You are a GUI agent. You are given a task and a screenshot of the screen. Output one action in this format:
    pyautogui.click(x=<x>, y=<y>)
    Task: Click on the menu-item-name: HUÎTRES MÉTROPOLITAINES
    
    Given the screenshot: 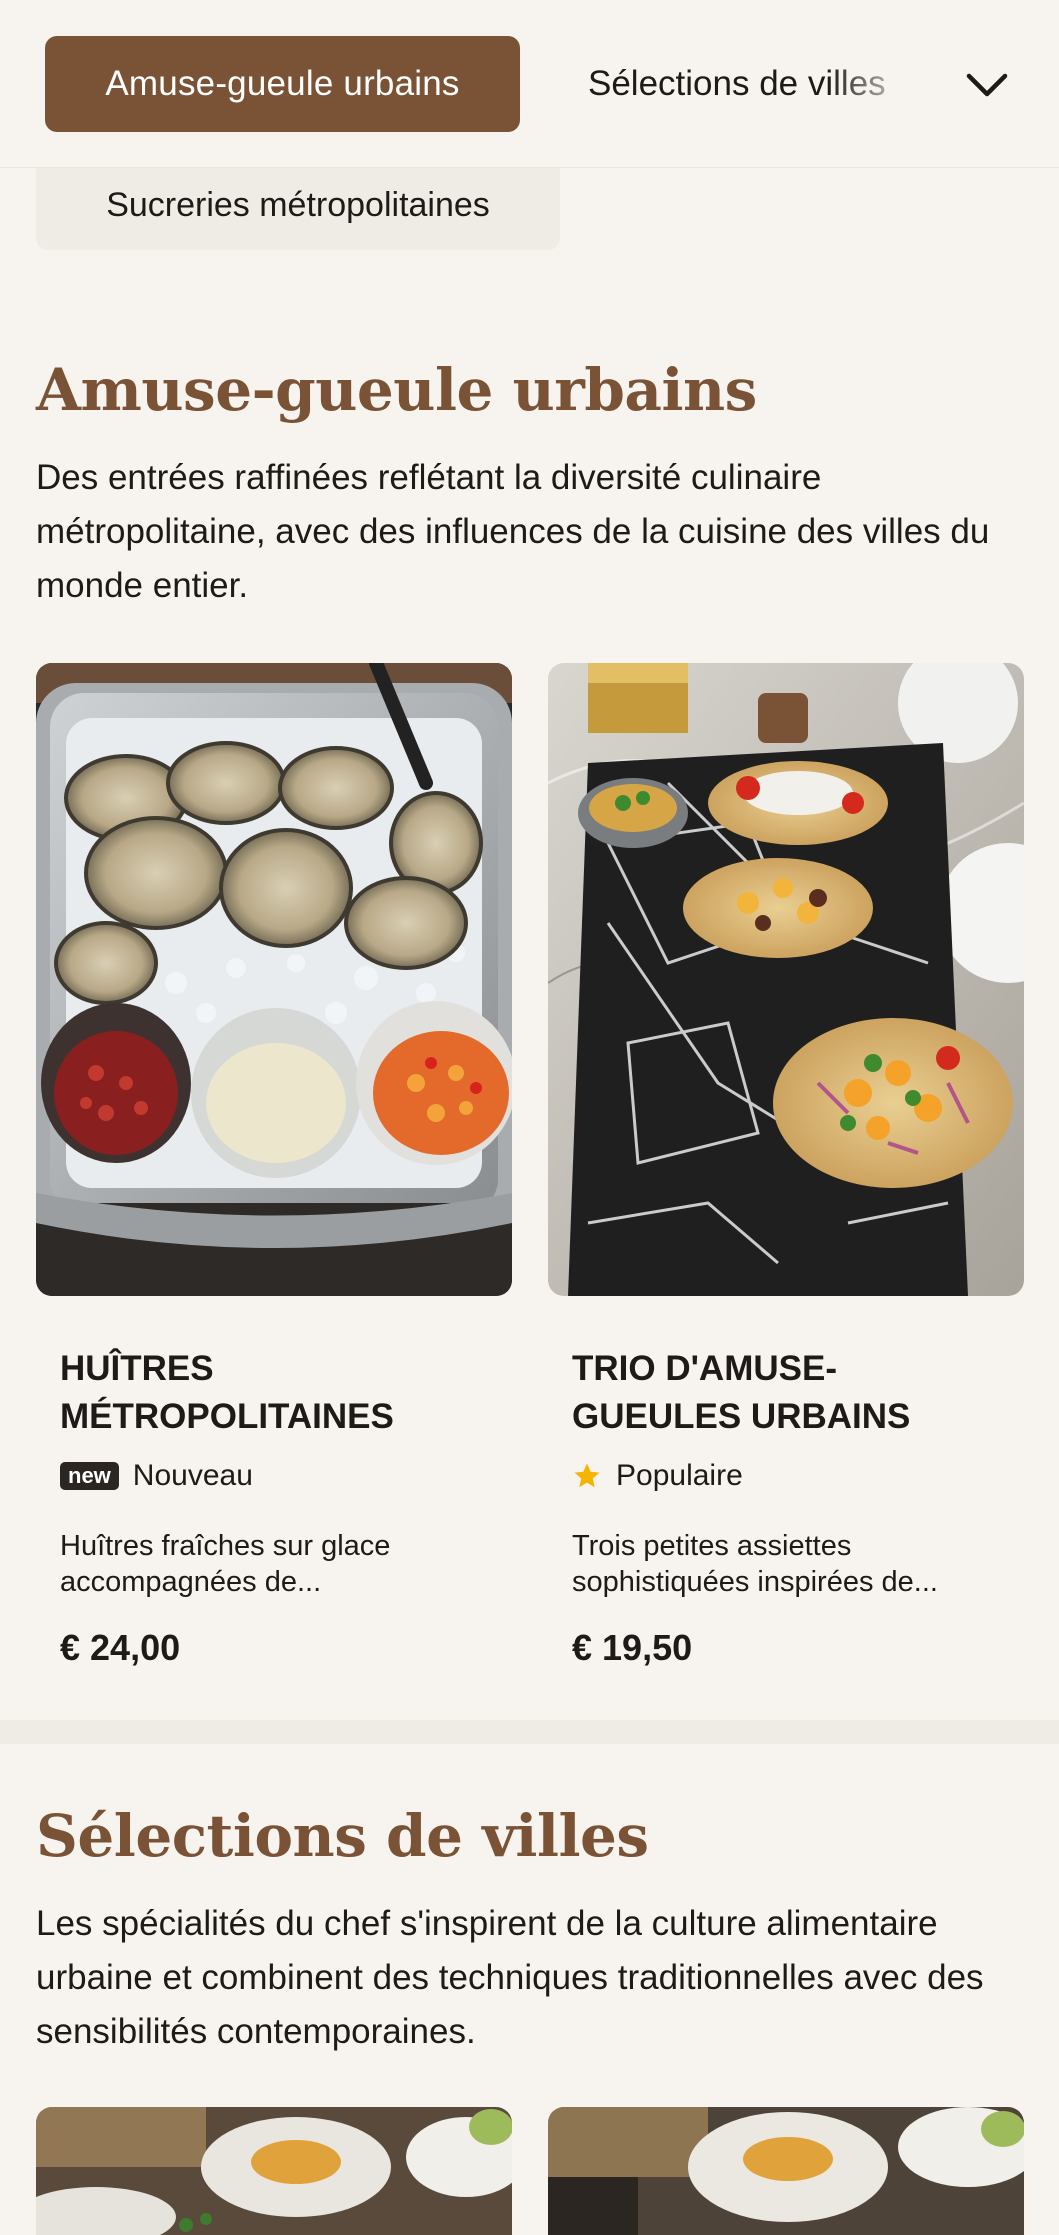 What is the action you would take?
    pyautogui.click(x=270, y=1393)
    